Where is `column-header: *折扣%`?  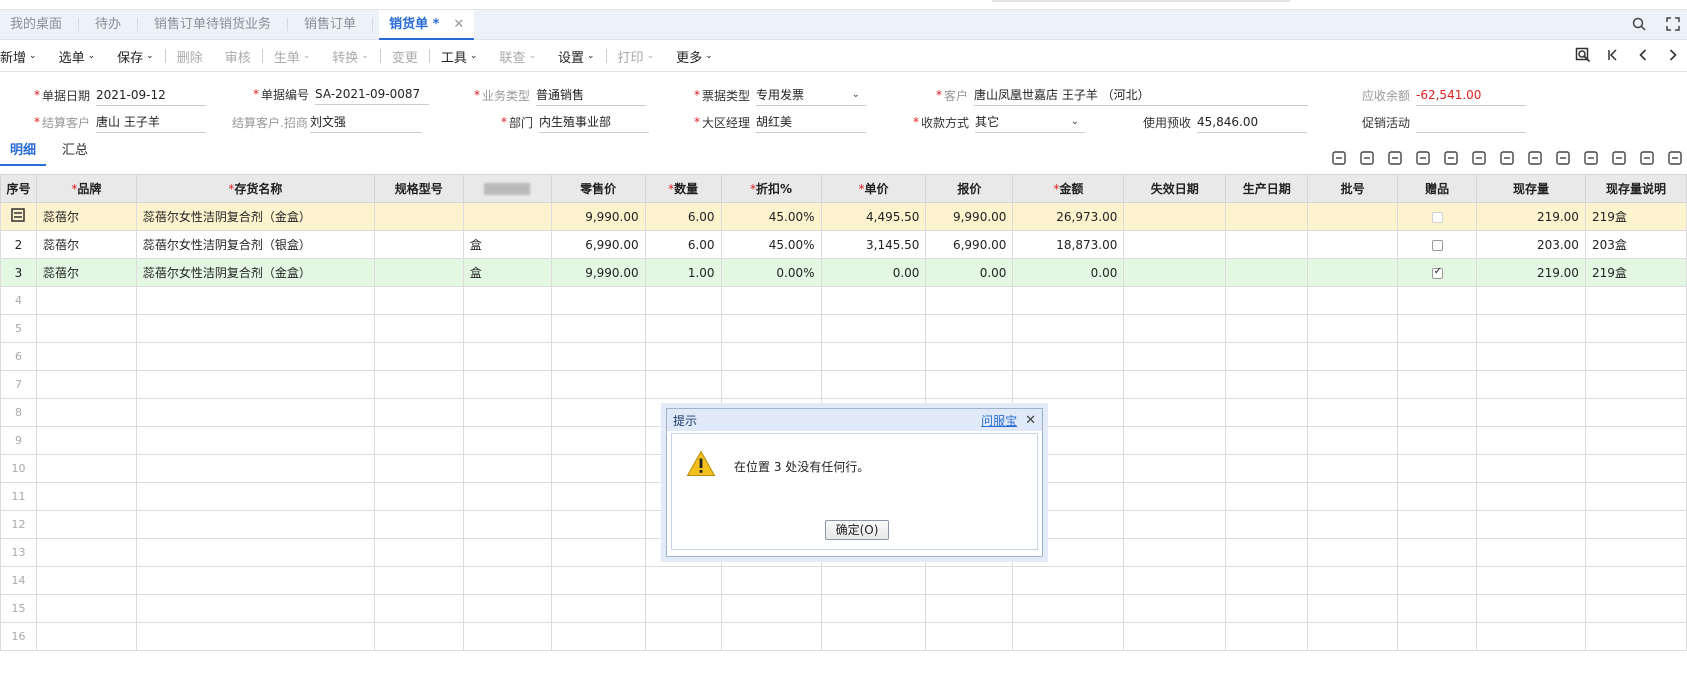
column-header: *折扣% is located at coordinates (771, 188).